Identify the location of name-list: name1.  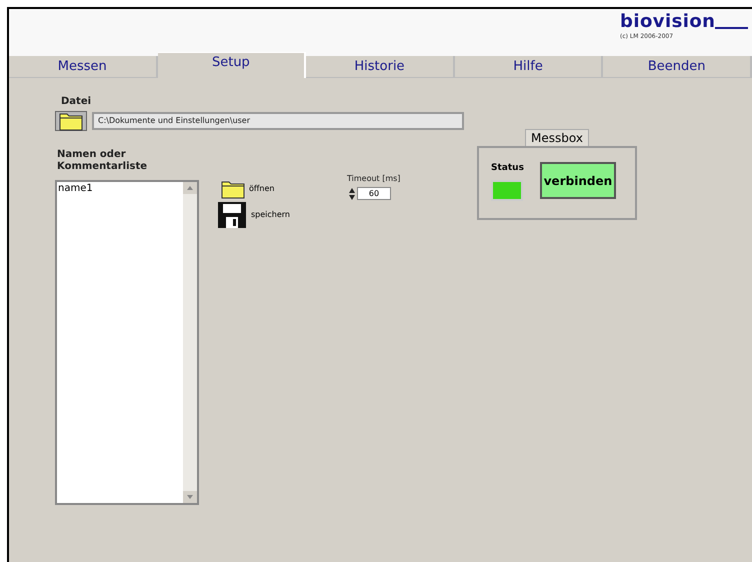
(127, 342).